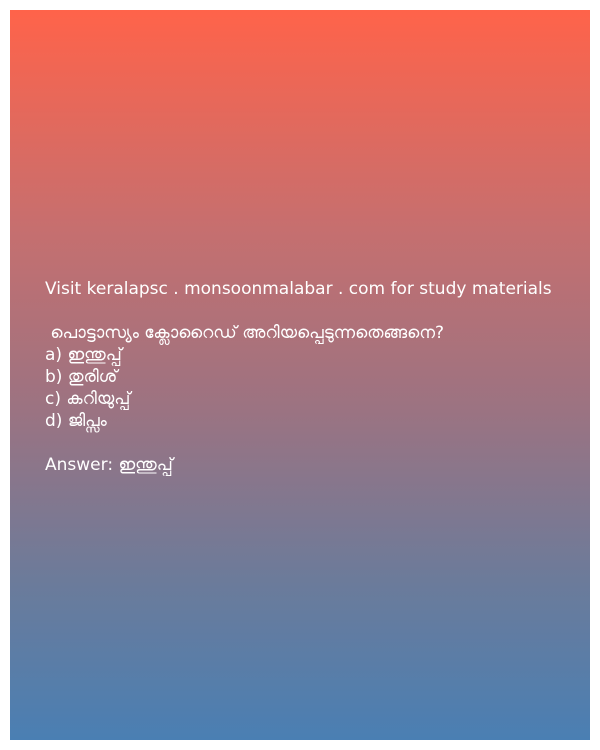  I want to click on option-d: d) ജിപ്സം, so click(76, 421).